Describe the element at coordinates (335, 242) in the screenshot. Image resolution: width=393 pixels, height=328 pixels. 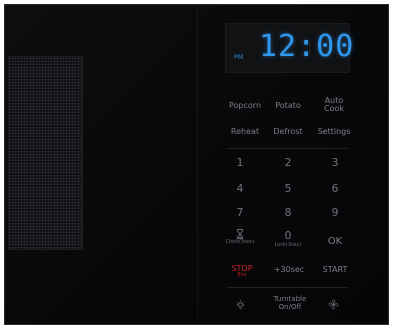
I see `ok-button: OK` at that location.